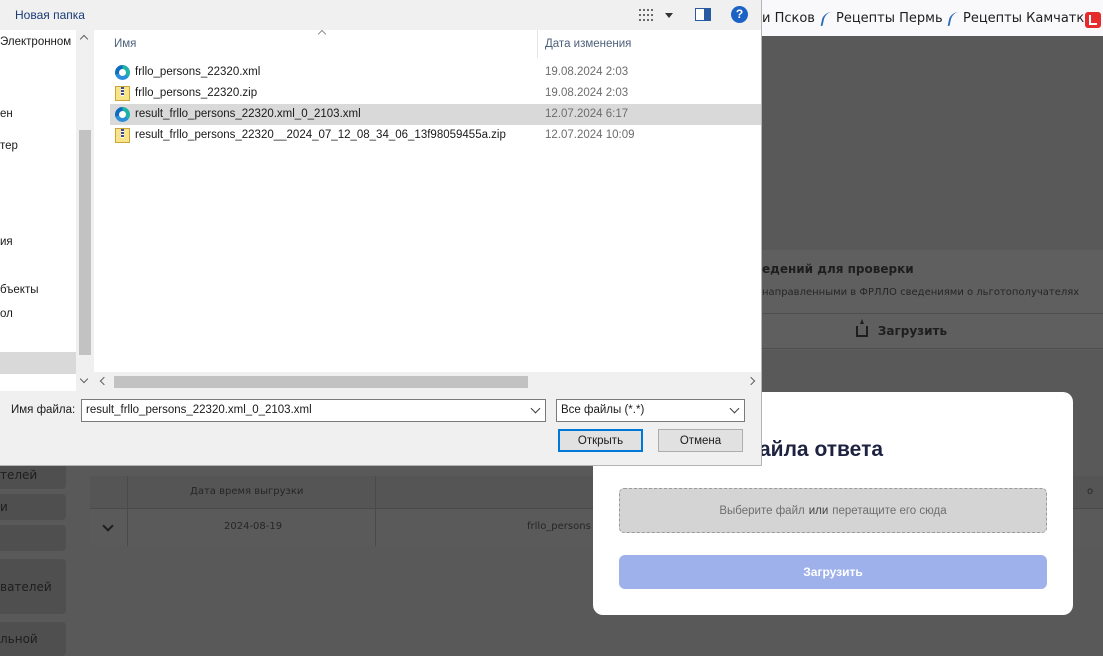 The image size is (1103, 656). I want to click on file-name: frllo_persons_22320.xml, so click(198, 72).